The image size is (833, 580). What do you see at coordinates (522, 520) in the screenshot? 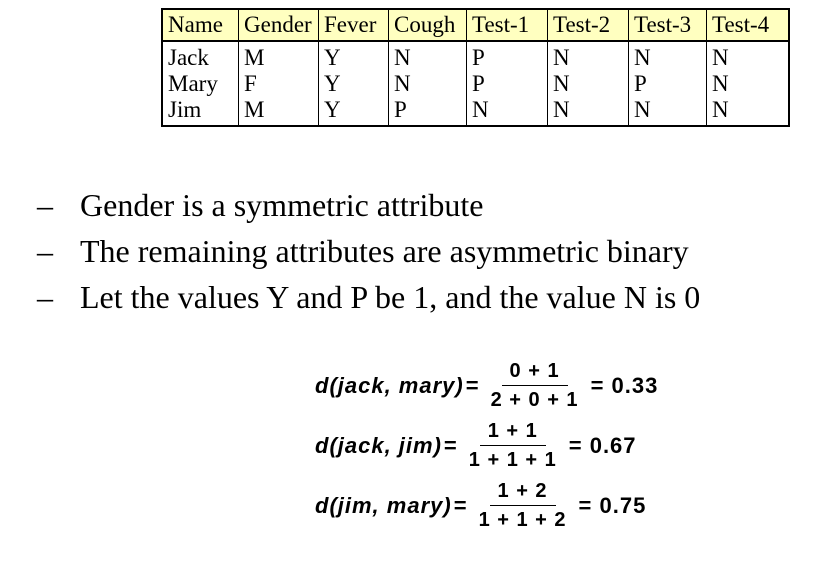
I see `denominator: 1 + 1 + 2` at bounding box center [522, 520].